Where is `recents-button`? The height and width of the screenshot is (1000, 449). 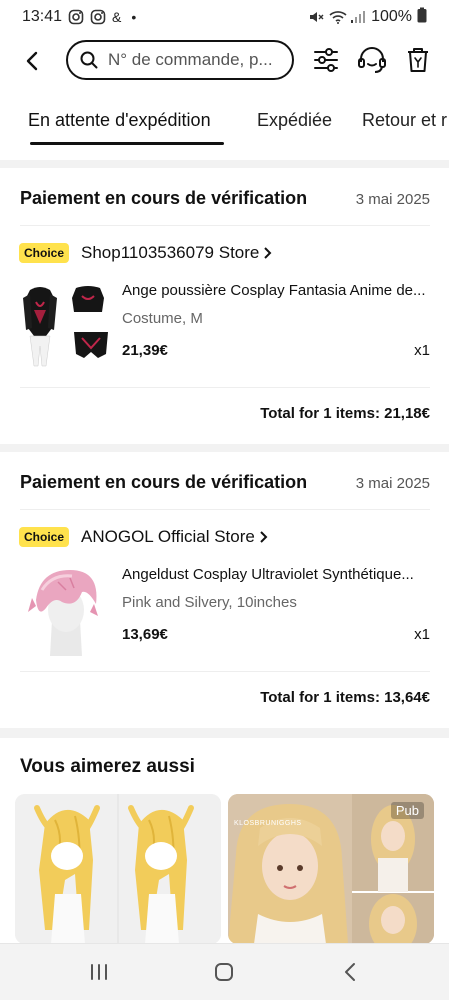 recents-button is located at coordinates (99, 972).